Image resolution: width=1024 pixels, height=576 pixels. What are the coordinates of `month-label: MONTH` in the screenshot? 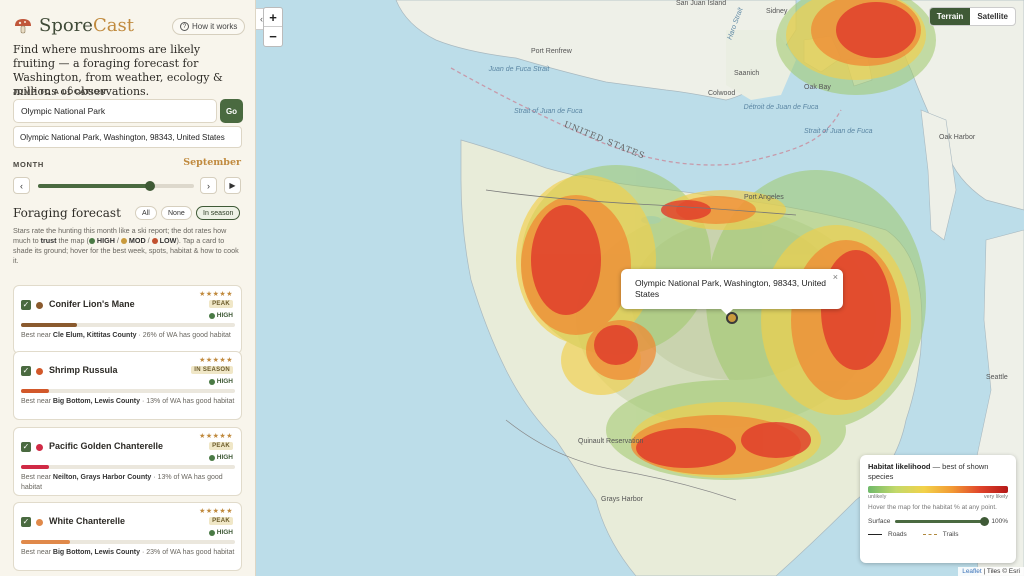 It's located at (28, 164).